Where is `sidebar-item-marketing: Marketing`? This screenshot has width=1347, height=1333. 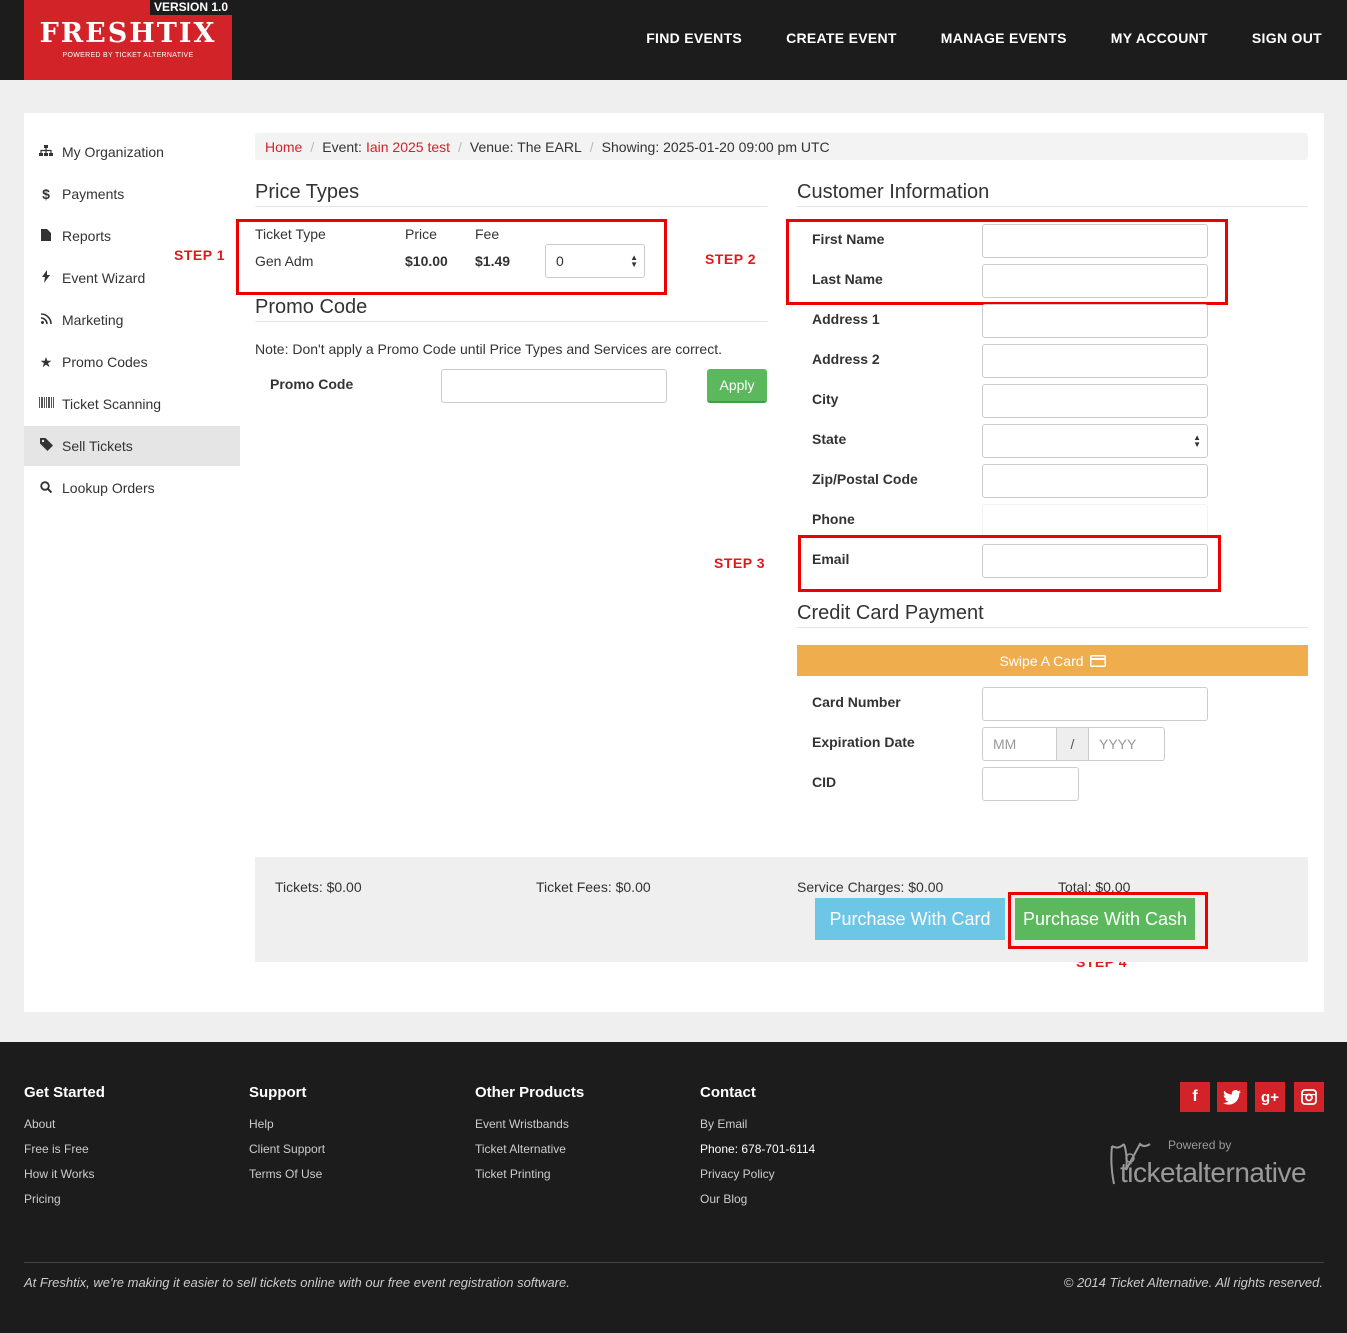 sidebar-item-marketing: Marketing is located at coordinates (132, 320).